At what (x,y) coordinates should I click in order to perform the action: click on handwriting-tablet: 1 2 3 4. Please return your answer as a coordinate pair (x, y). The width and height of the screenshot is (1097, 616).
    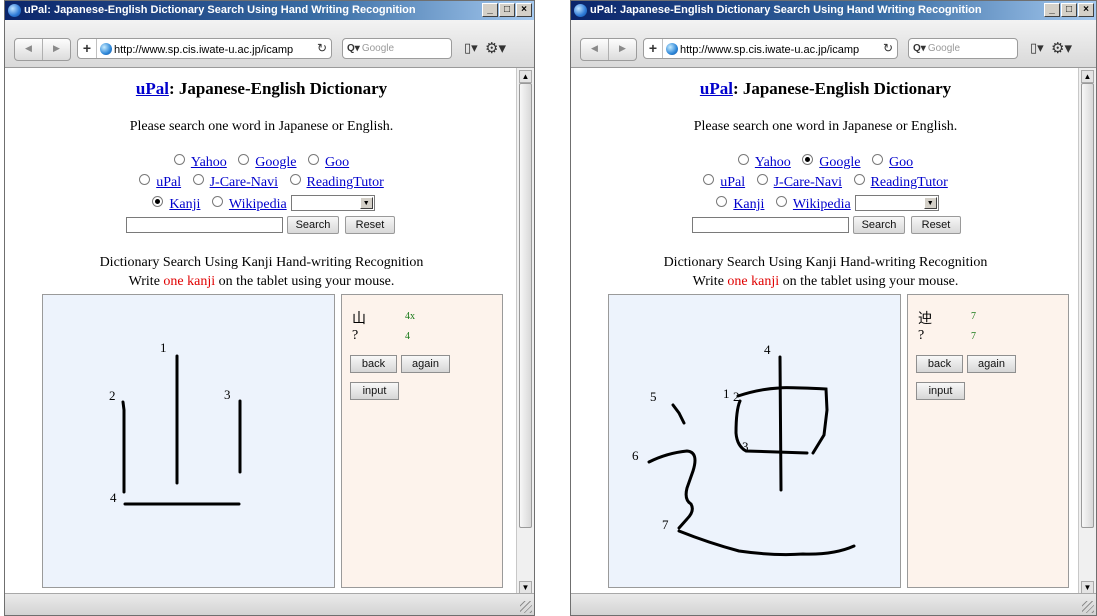
    Looking at the image, I should click on (188, 441).